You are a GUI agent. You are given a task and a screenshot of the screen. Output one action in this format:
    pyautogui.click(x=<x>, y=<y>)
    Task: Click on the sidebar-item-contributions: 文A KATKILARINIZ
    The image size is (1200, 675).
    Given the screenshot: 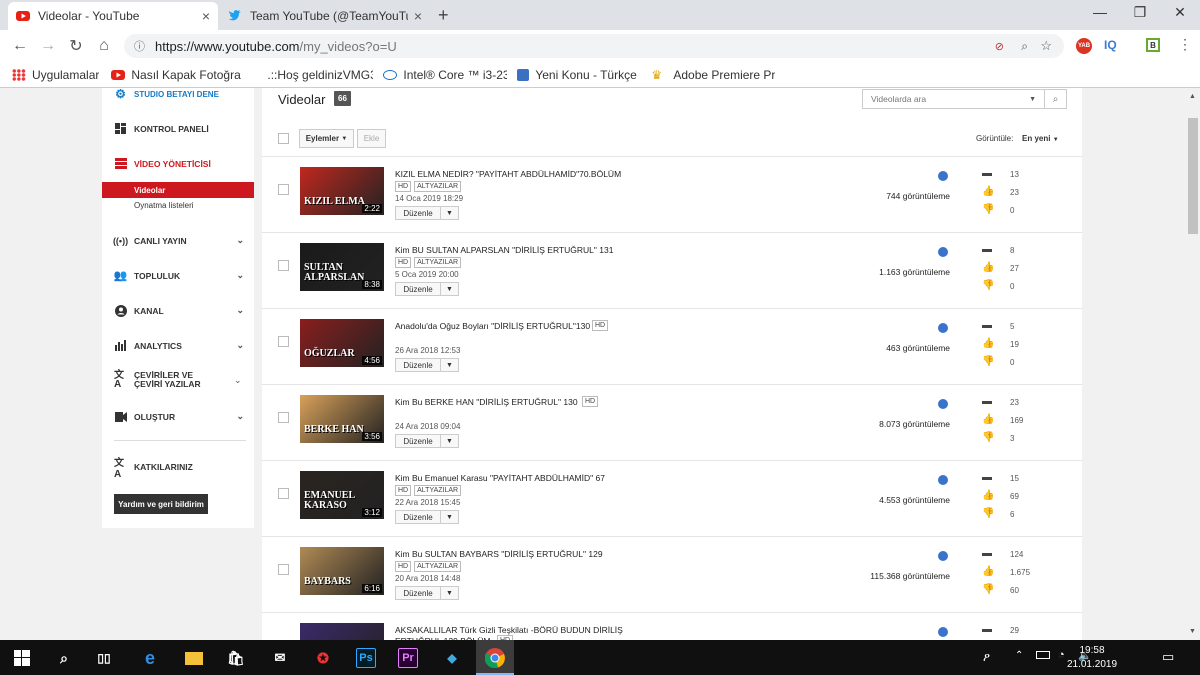 What is the action you would take?
    pyautogui.click(x=178, y=469)
    